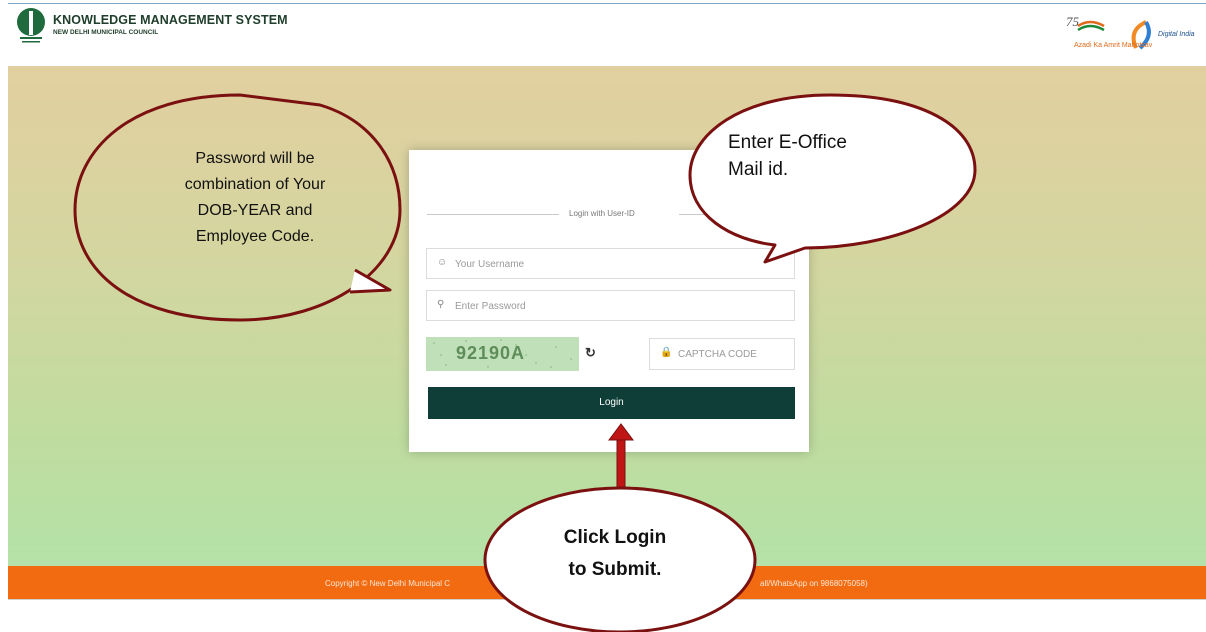  What do you see at coordinates (708, 214) in the screenshot?
I see `divider-right` at bounding box center [708, 214].